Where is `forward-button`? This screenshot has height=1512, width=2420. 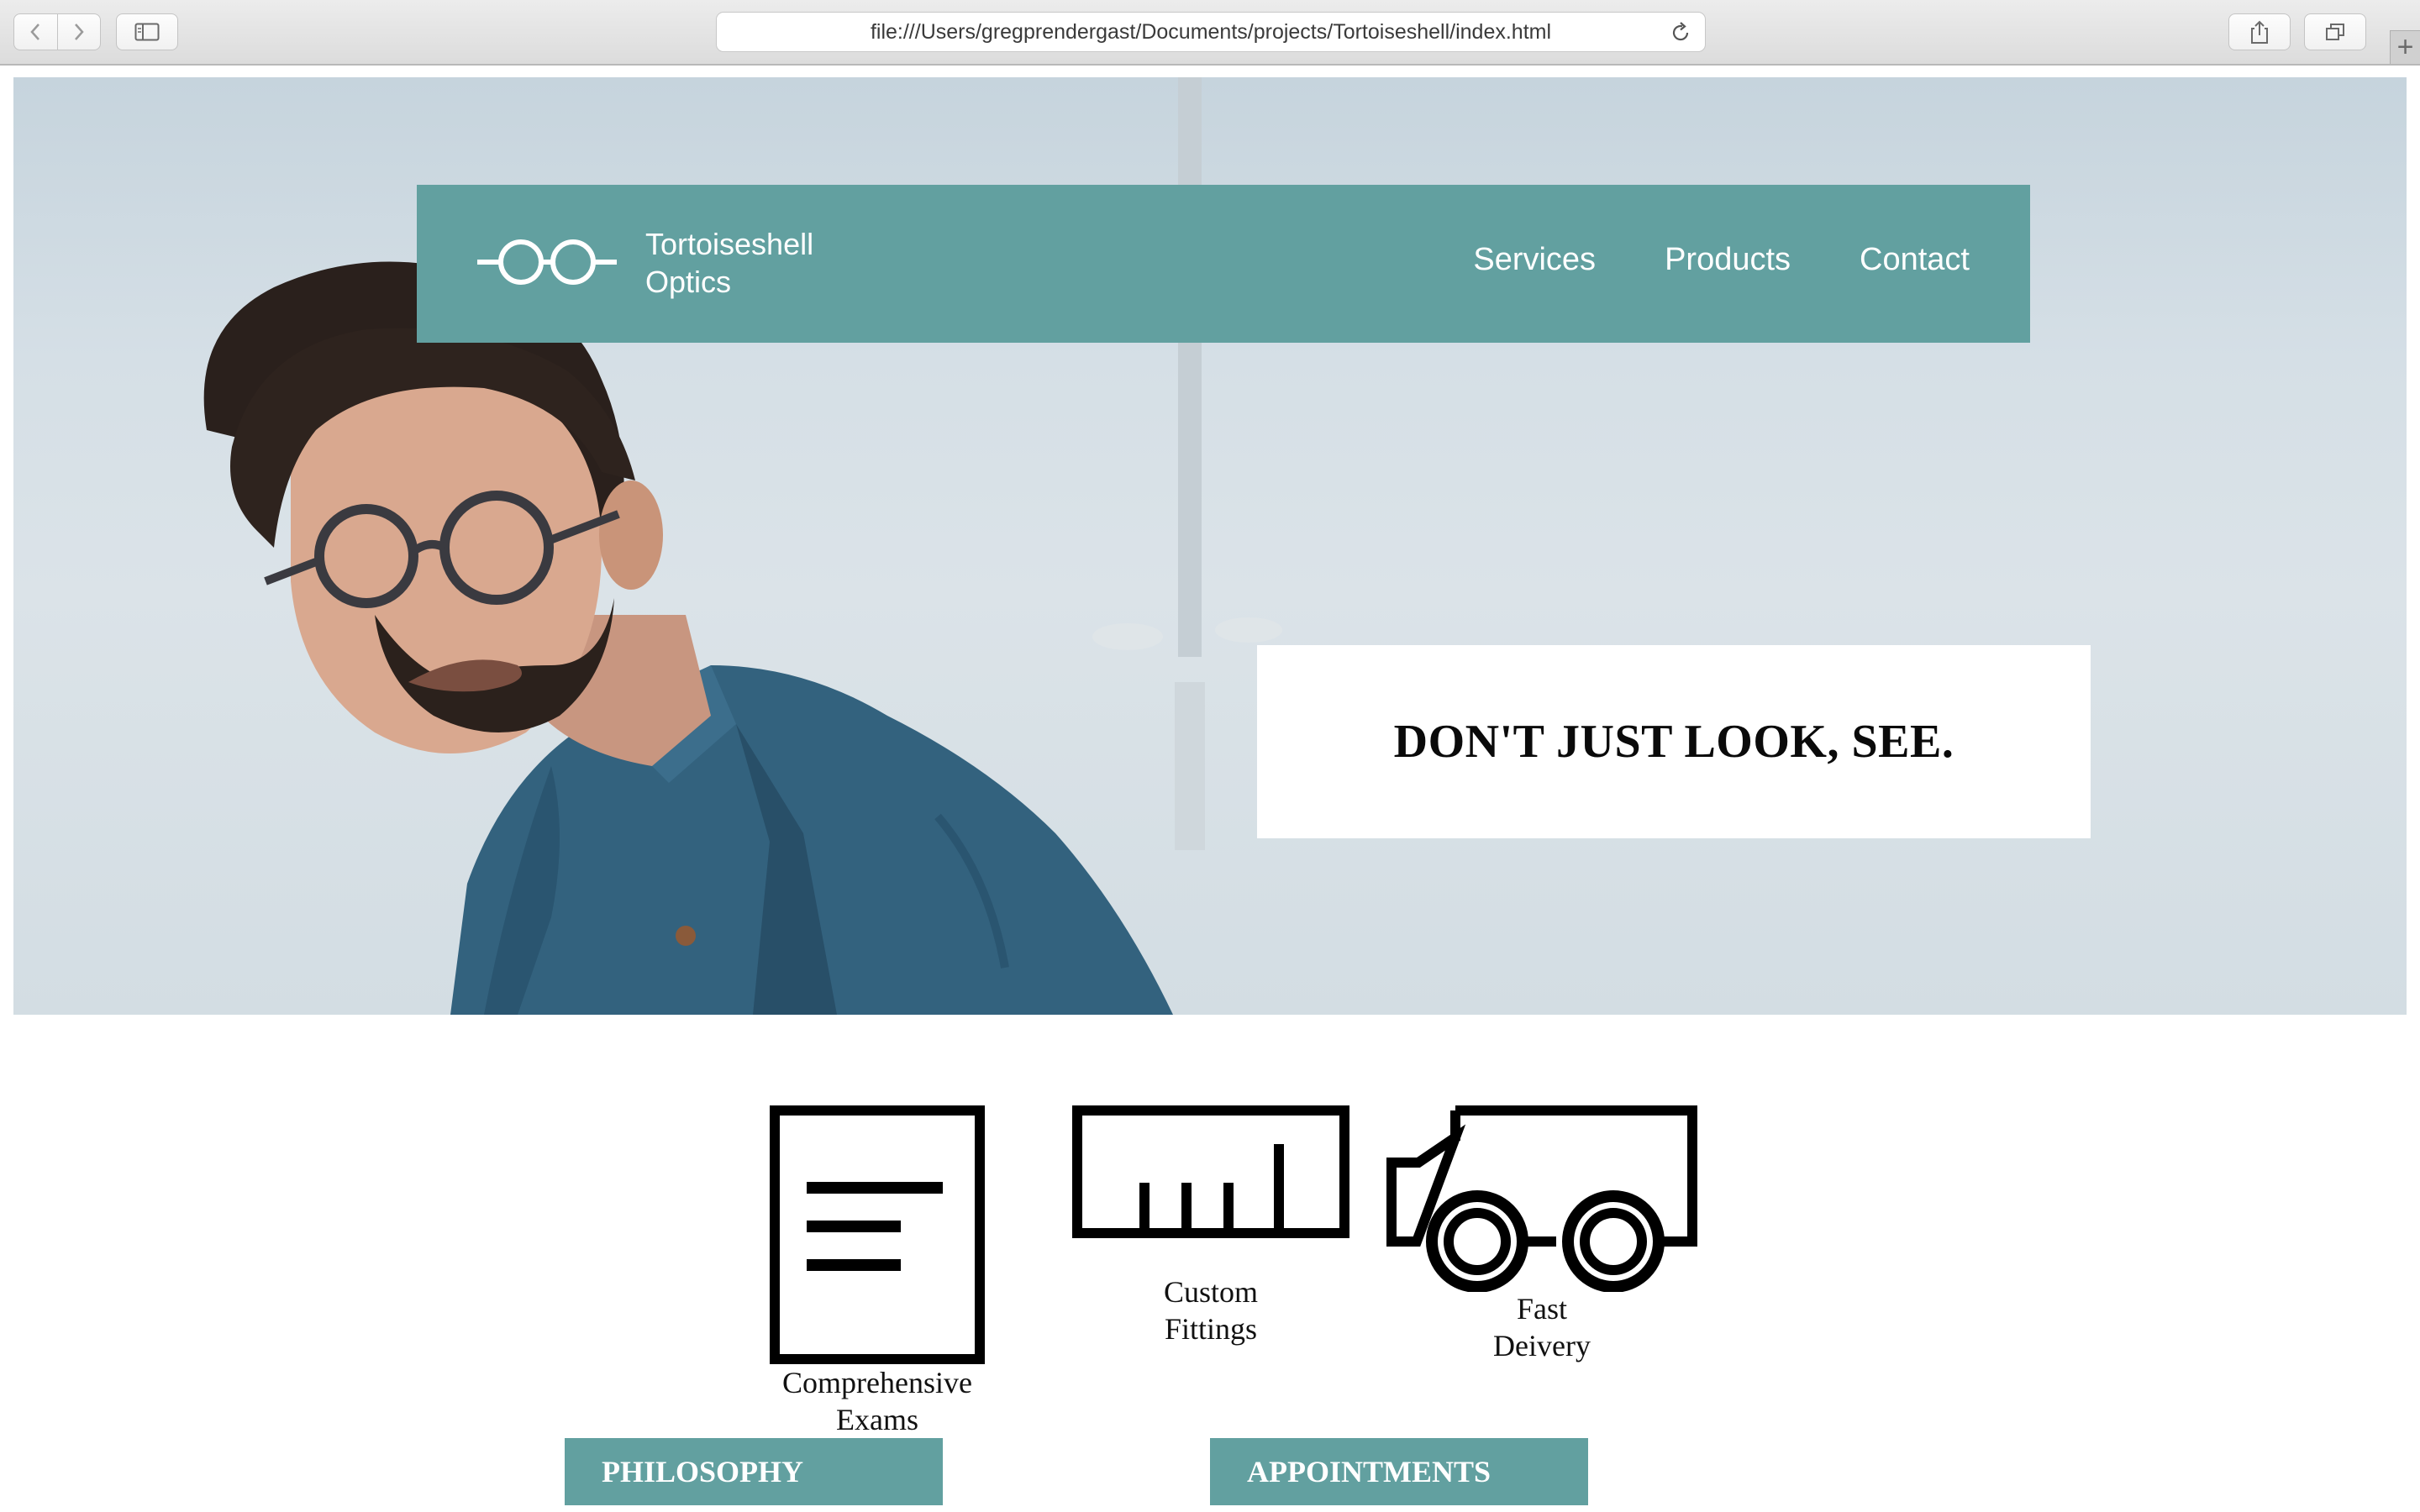 forward-button is located at coordinates (78, 32).